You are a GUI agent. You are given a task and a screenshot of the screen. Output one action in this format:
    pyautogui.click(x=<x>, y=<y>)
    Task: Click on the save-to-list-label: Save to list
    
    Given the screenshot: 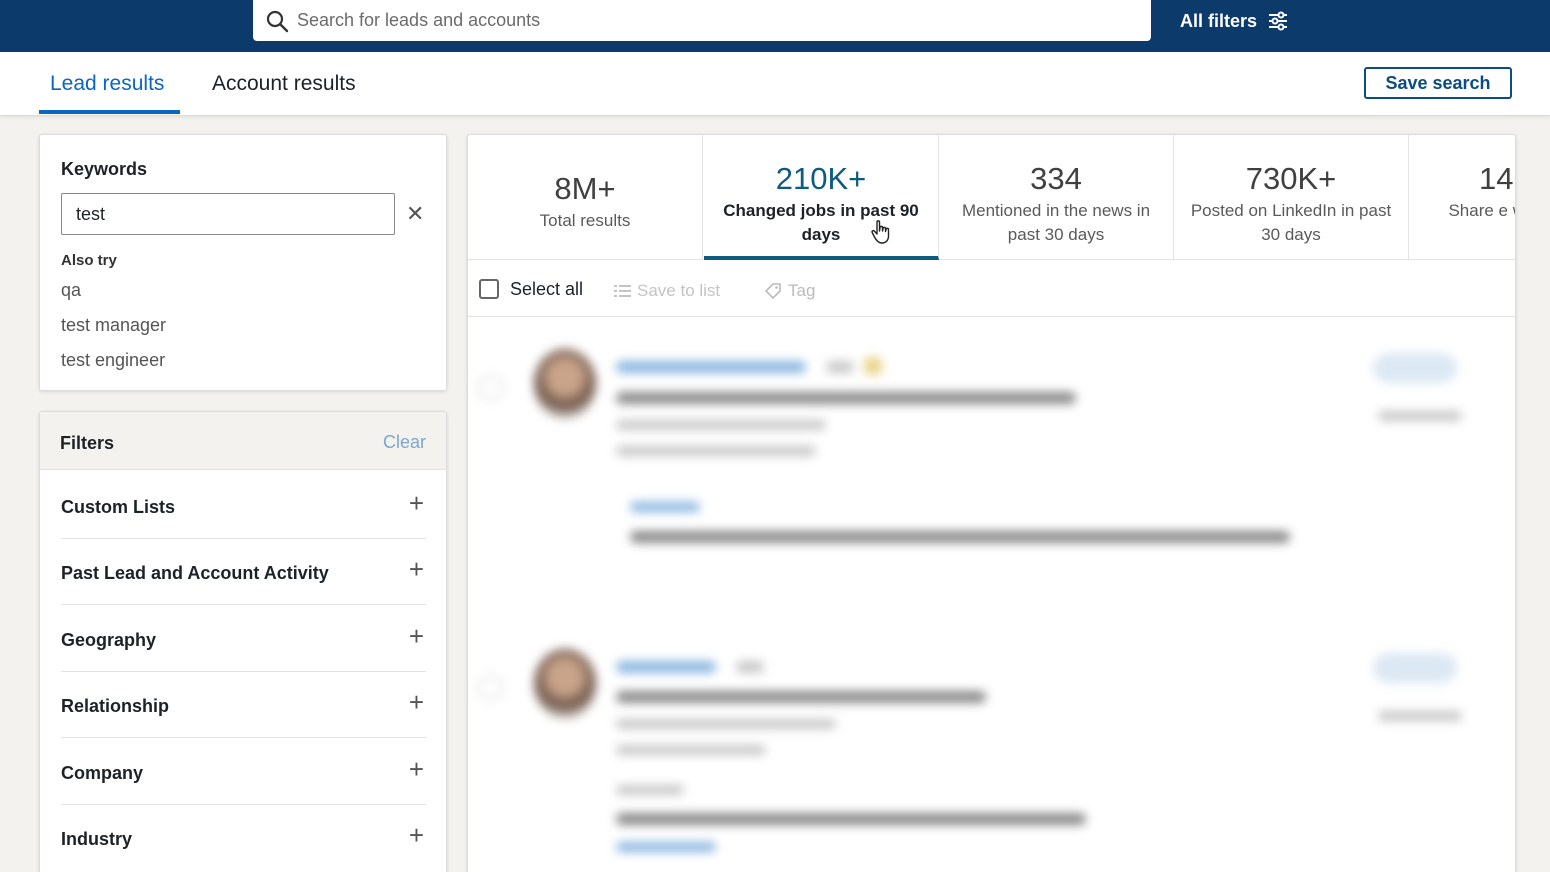 What is the action you would take?
    pyautogui.click(x=679, y=290)
    